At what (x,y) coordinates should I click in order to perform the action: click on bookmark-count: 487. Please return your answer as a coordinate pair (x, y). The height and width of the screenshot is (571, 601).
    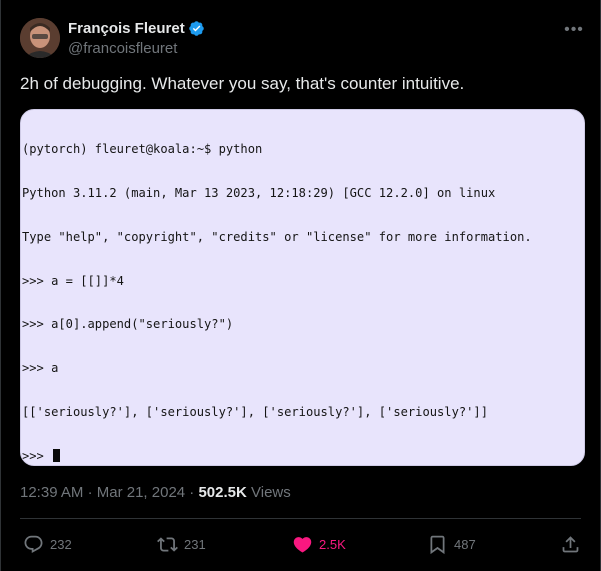
    Looking at the image, I should click on (465, 544).